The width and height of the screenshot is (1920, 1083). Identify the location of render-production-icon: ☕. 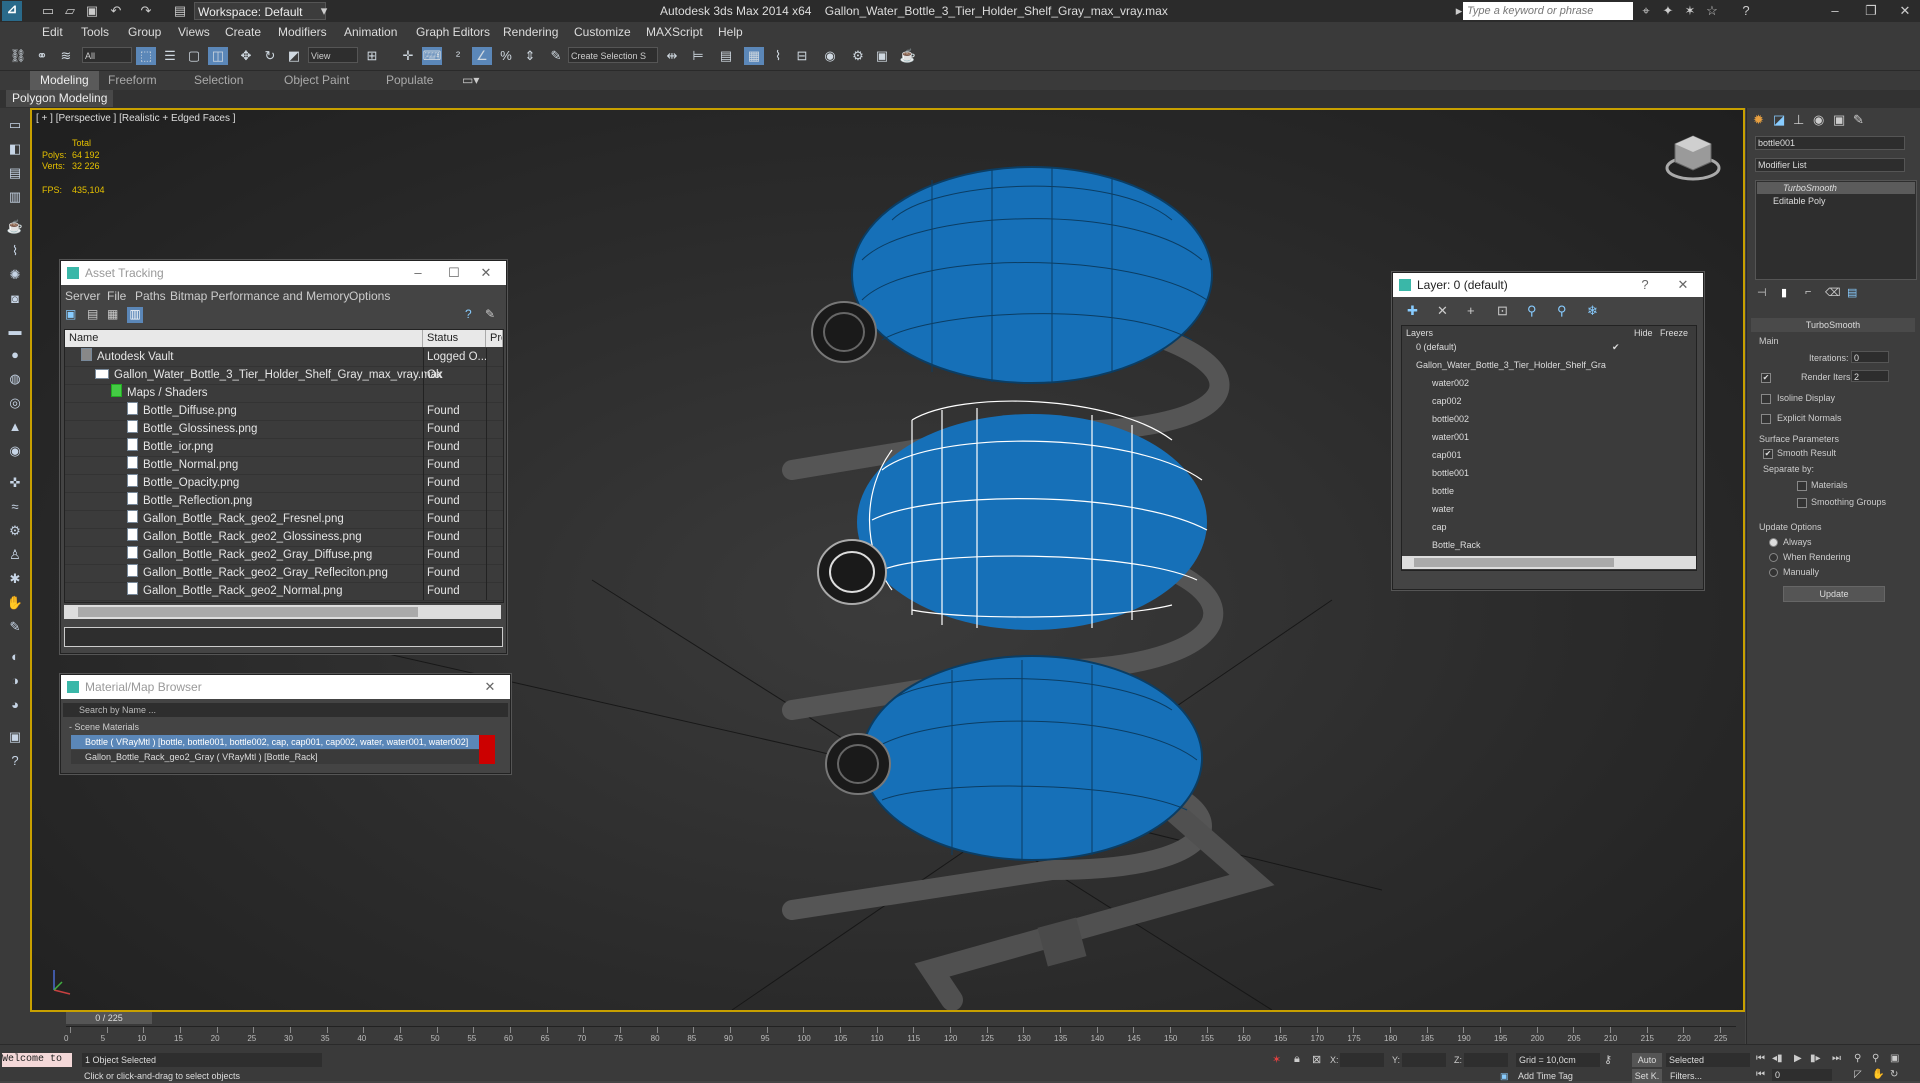
(908, 56).